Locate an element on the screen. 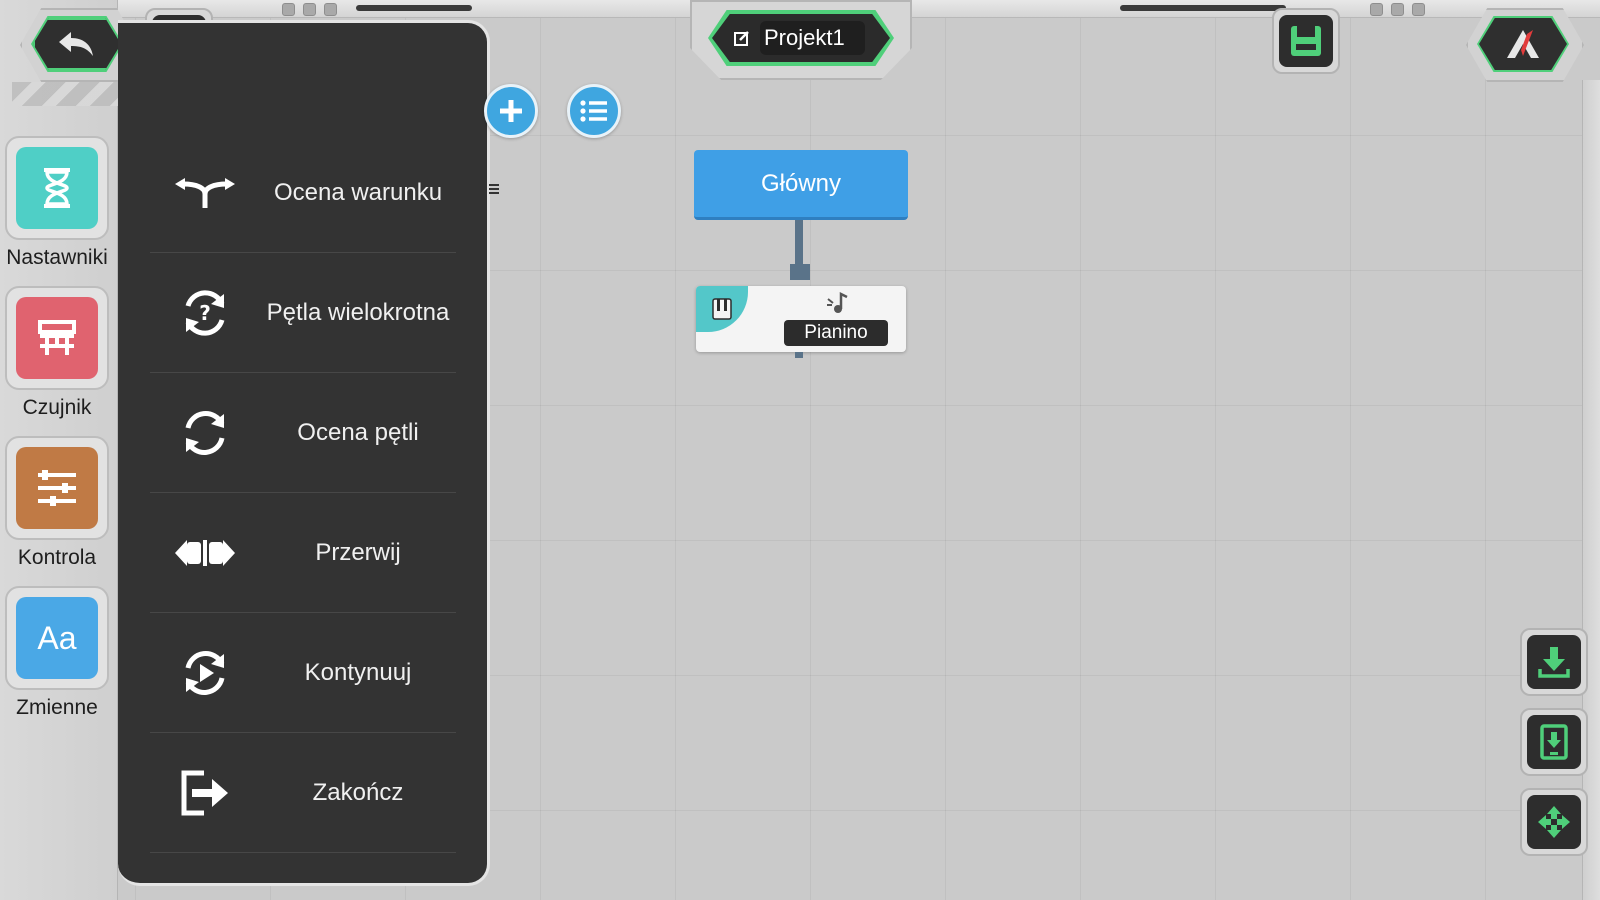  move-canvas-button is located at coordinates (1554, 822).